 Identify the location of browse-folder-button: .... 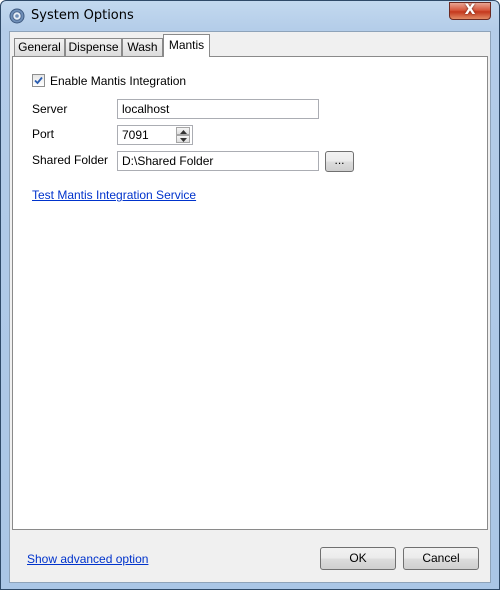
(339, 161).